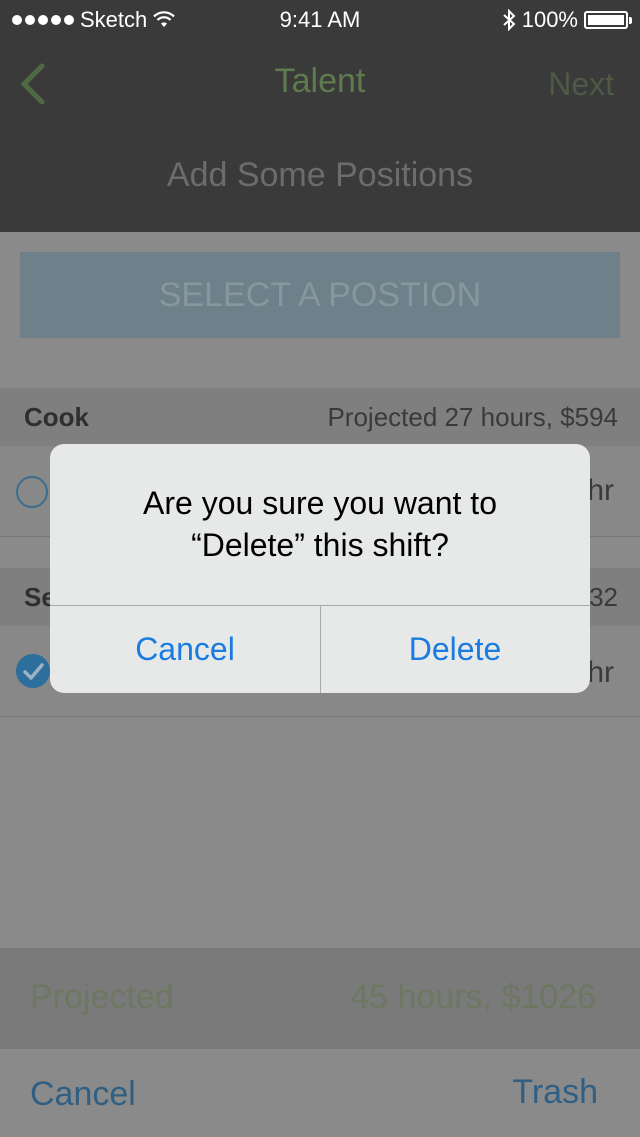  I want to click on alert-delete-button: Delete, so click(455, 649).